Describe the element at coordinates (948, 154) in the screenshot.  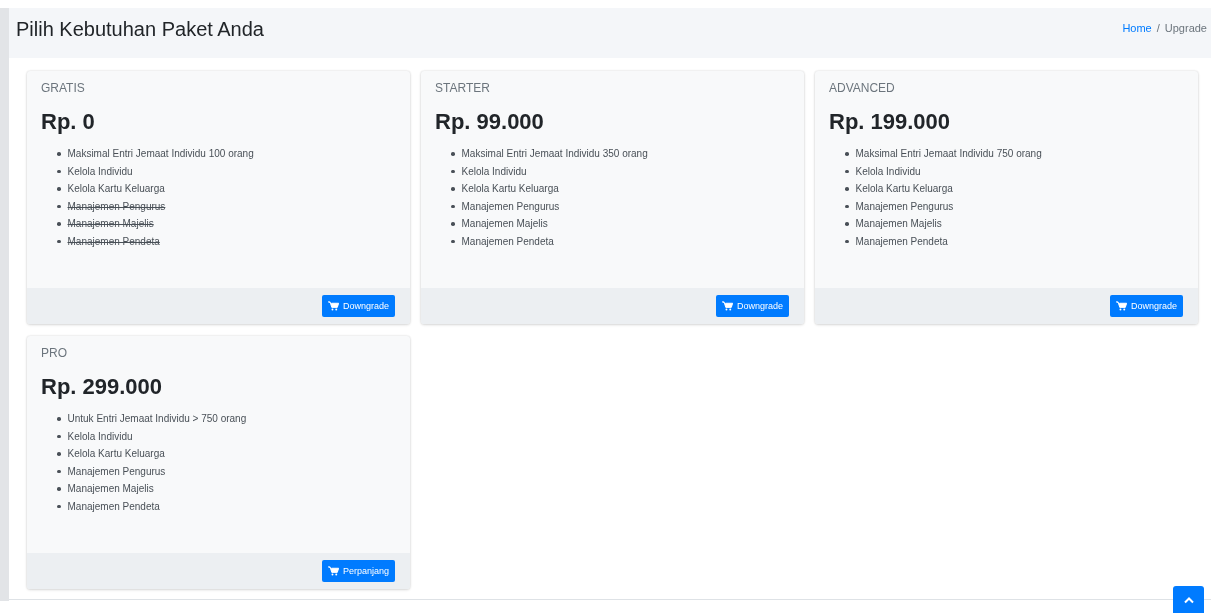
I see `feature-text: Maksimal Entri Jemaat Individu 750 orang` at that location.